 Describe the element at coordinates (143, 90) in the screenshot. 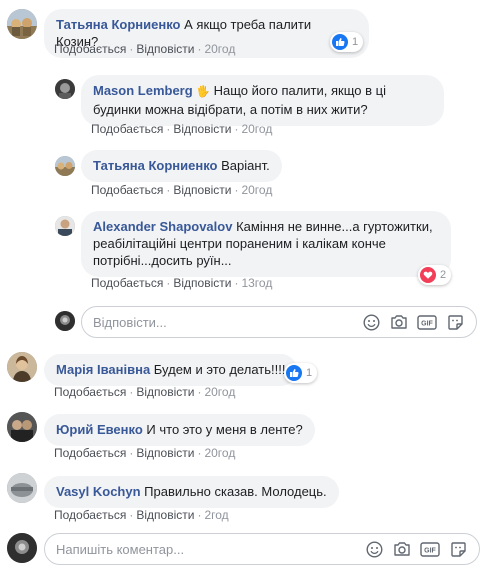

I see `comment-author-name: Mason Lemberg` at that location.